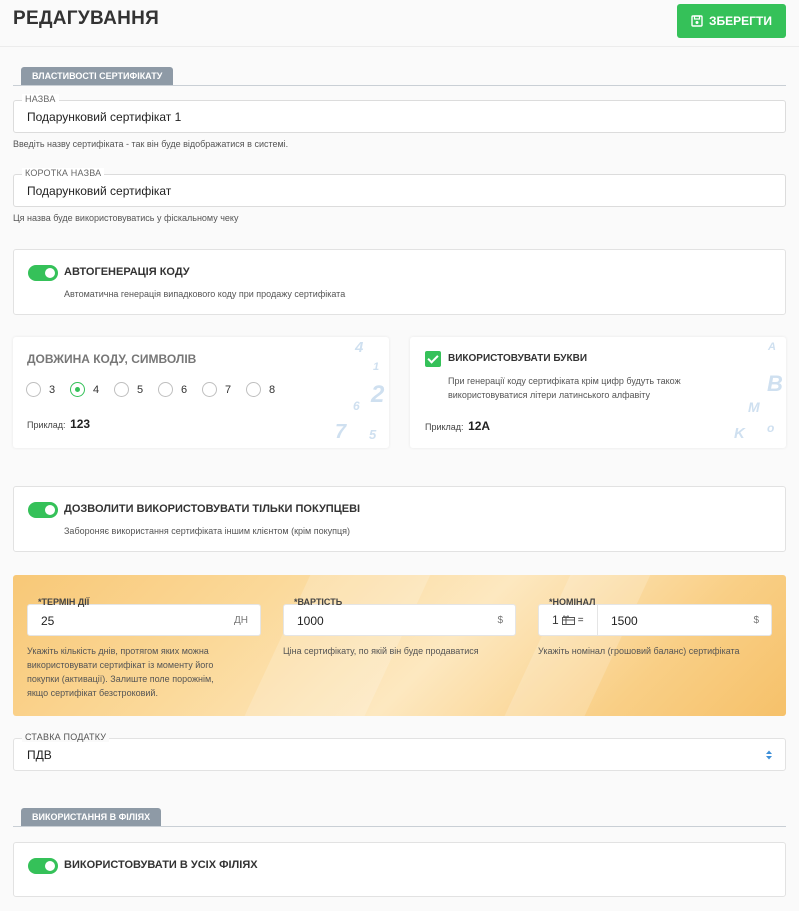  What do you see at coordinates (43, 273) in the screenshot?
I see `autogen-toggle` at bounding box center [43, 273].